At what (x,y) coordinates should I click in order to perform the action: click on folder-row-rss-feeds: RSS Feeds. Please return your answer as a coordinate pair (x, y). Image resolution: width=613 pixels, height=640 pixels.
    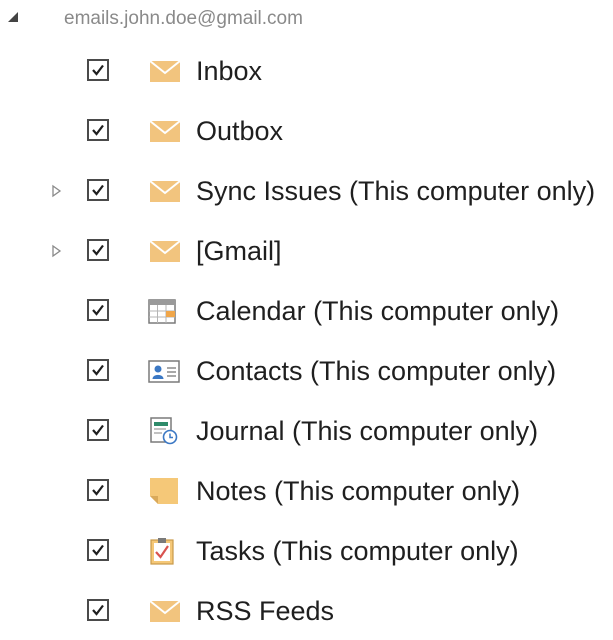
    Looking at the image, I should click on (306, 610).